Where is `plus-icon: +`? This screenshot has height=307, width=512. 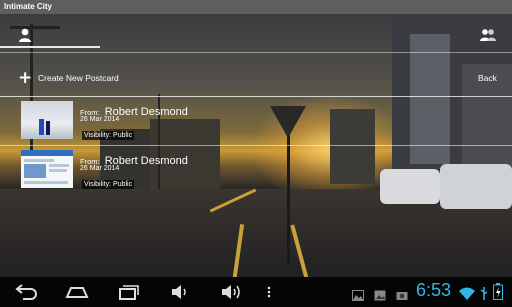
plus-icon: + is located at coordinates (25, 78).